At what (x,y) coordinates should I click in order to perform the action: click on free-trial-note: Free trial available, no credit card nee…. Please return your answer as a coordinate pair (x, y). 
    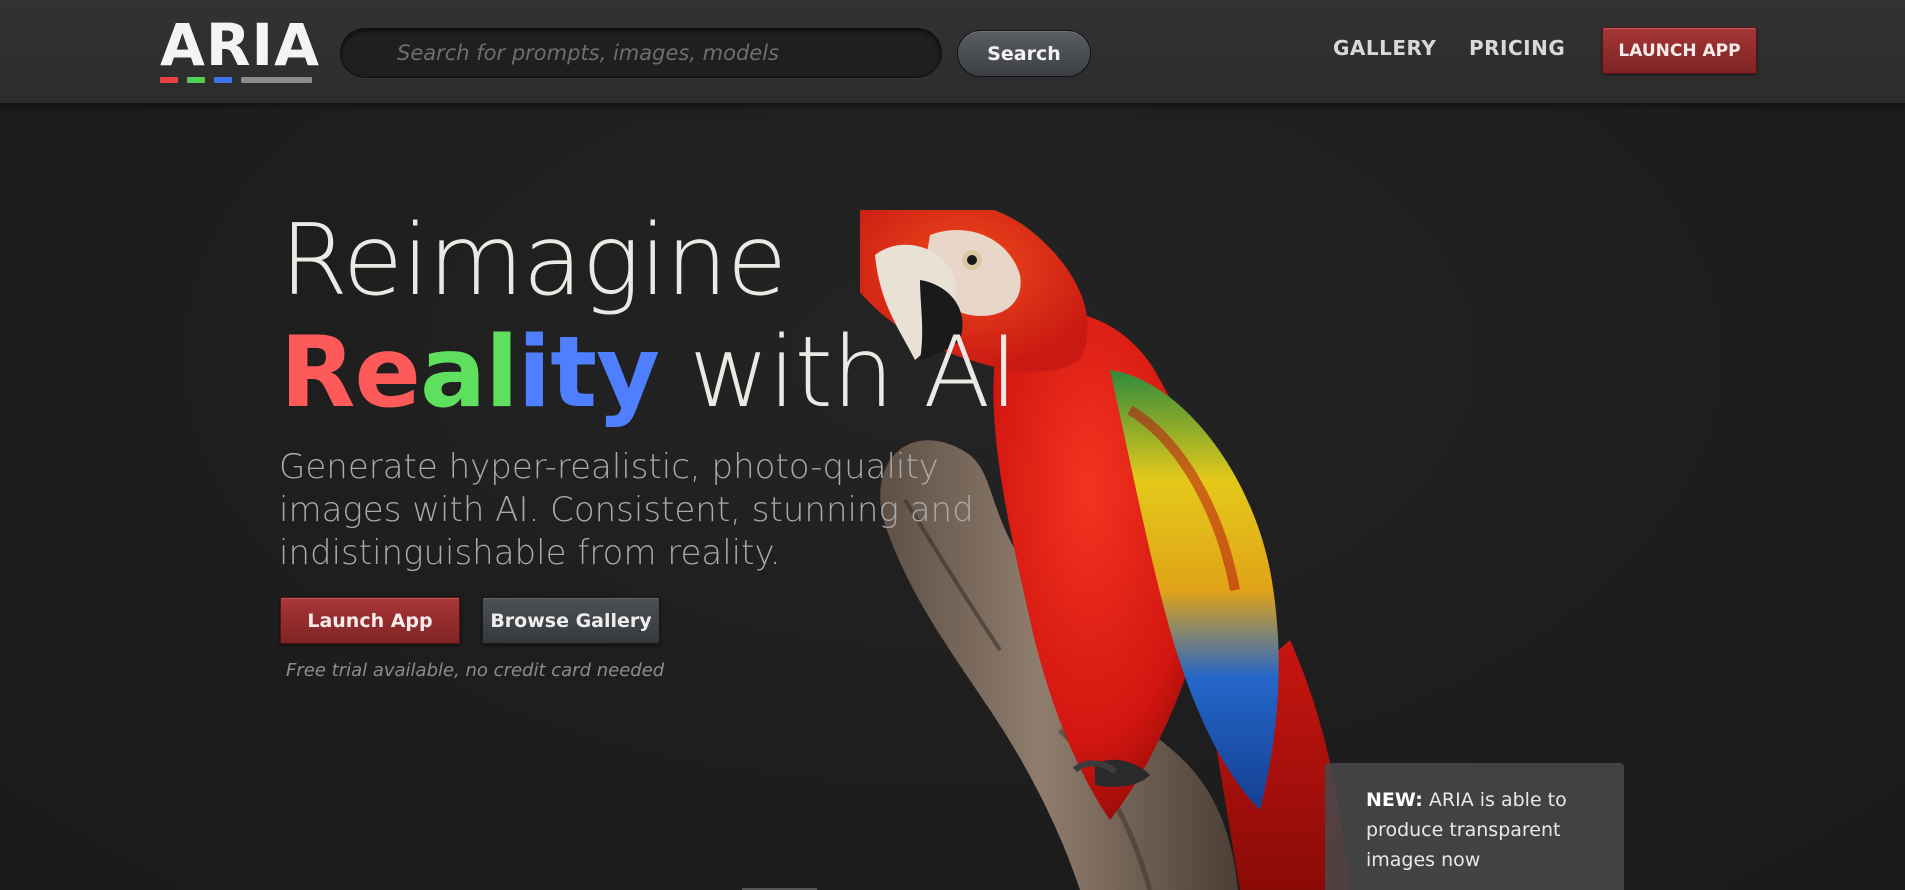
    Looking at the image, I should click on (475, 670).